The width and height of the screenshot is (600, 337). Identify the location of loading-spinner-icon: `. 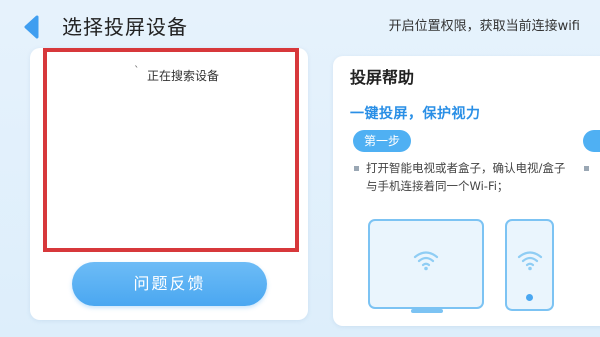
(137, 70).